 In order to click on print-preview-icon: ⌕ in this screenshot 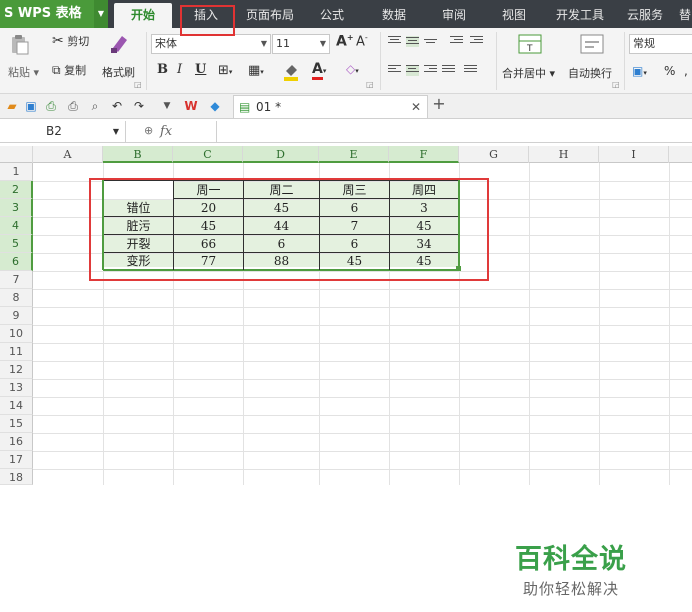, I will do `click(95, 106)`.